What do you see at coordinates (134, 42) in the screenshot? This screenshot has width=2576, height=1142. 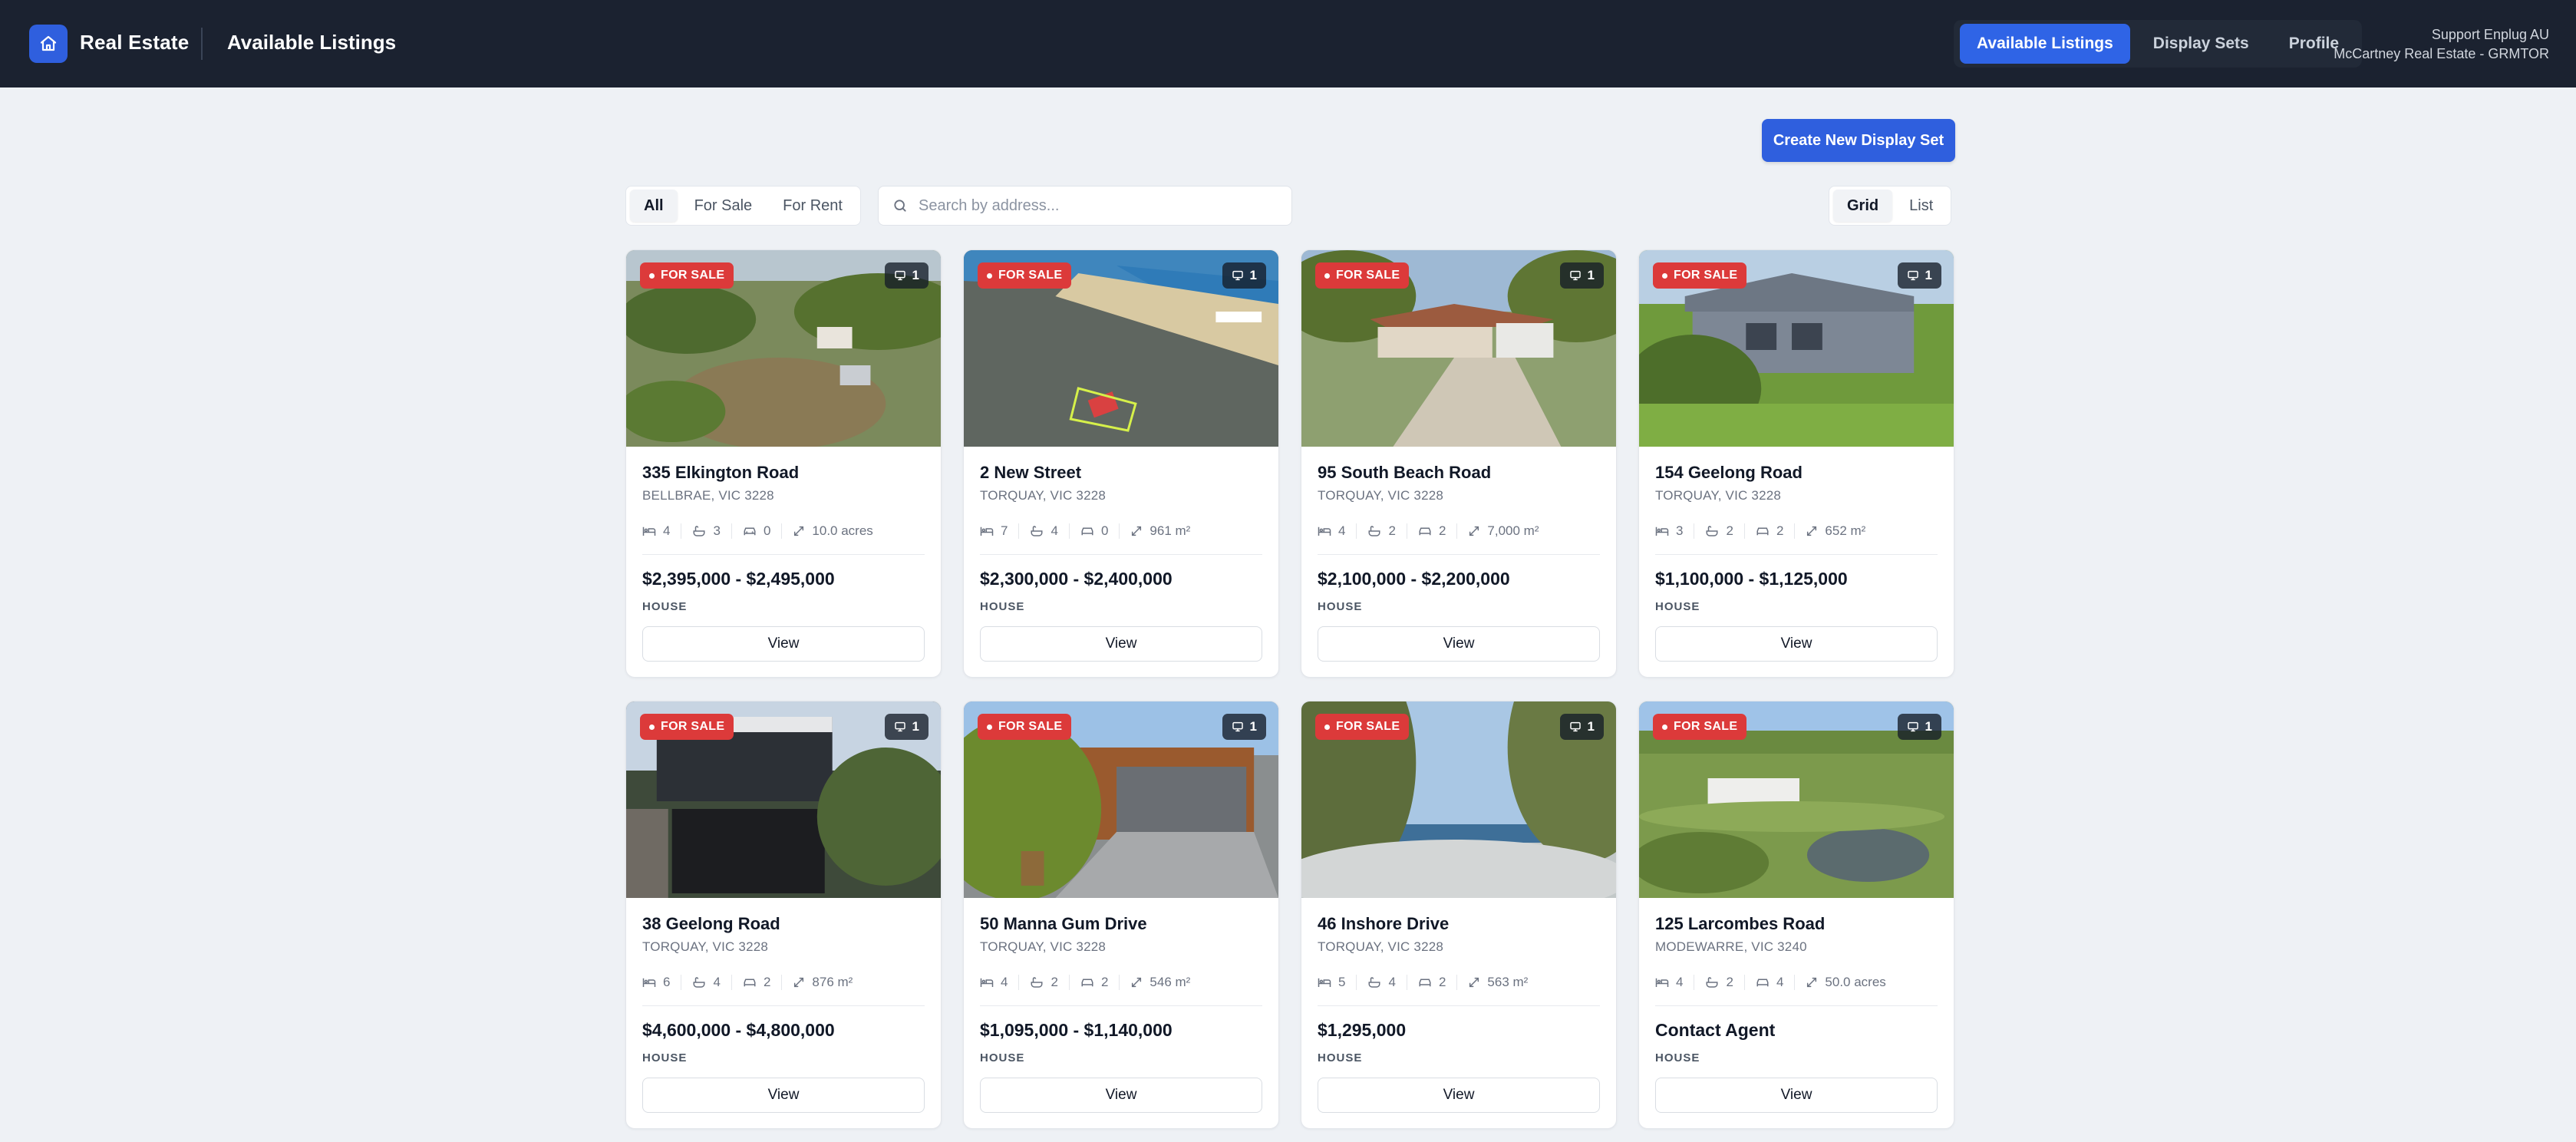 I see `brand-name: Real Estate` at bounding box center [134, 42].